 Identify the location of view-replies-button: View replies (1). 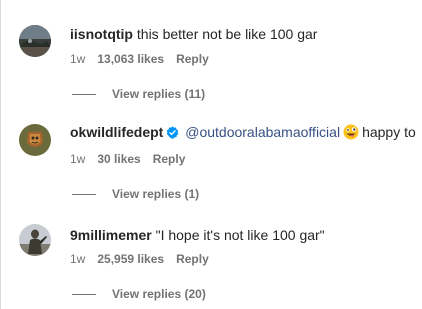
(135, 194).